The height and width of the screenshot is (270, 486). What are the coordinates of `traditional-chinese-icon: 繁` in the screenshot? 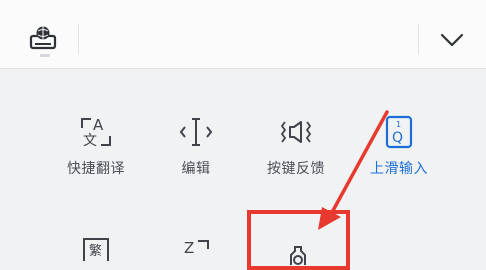 It's located at (96, 249).